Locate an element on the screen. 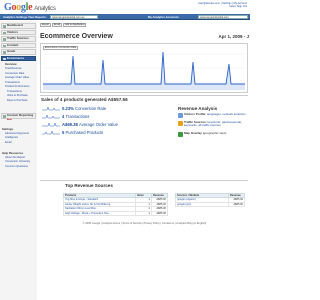 The width and height of the screenshot is (320, 300). sidebar-item-dashboard: Dashboard is located at coordinates (18, 26).